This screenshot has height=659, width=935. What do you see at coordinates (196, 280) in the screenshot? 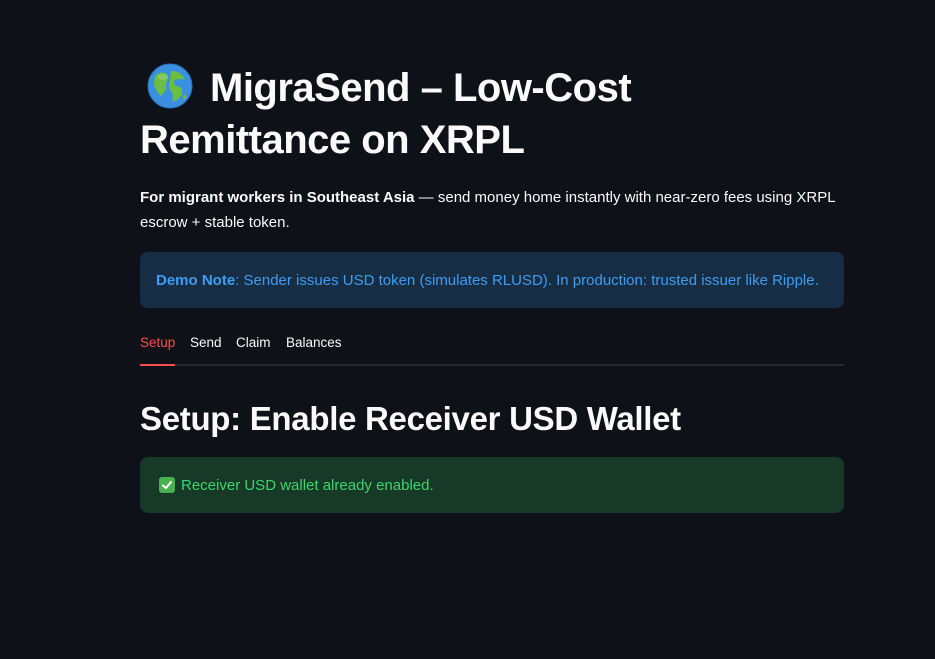
I see `demo-note-label: Demo Note` at bounding box center [196, 280].